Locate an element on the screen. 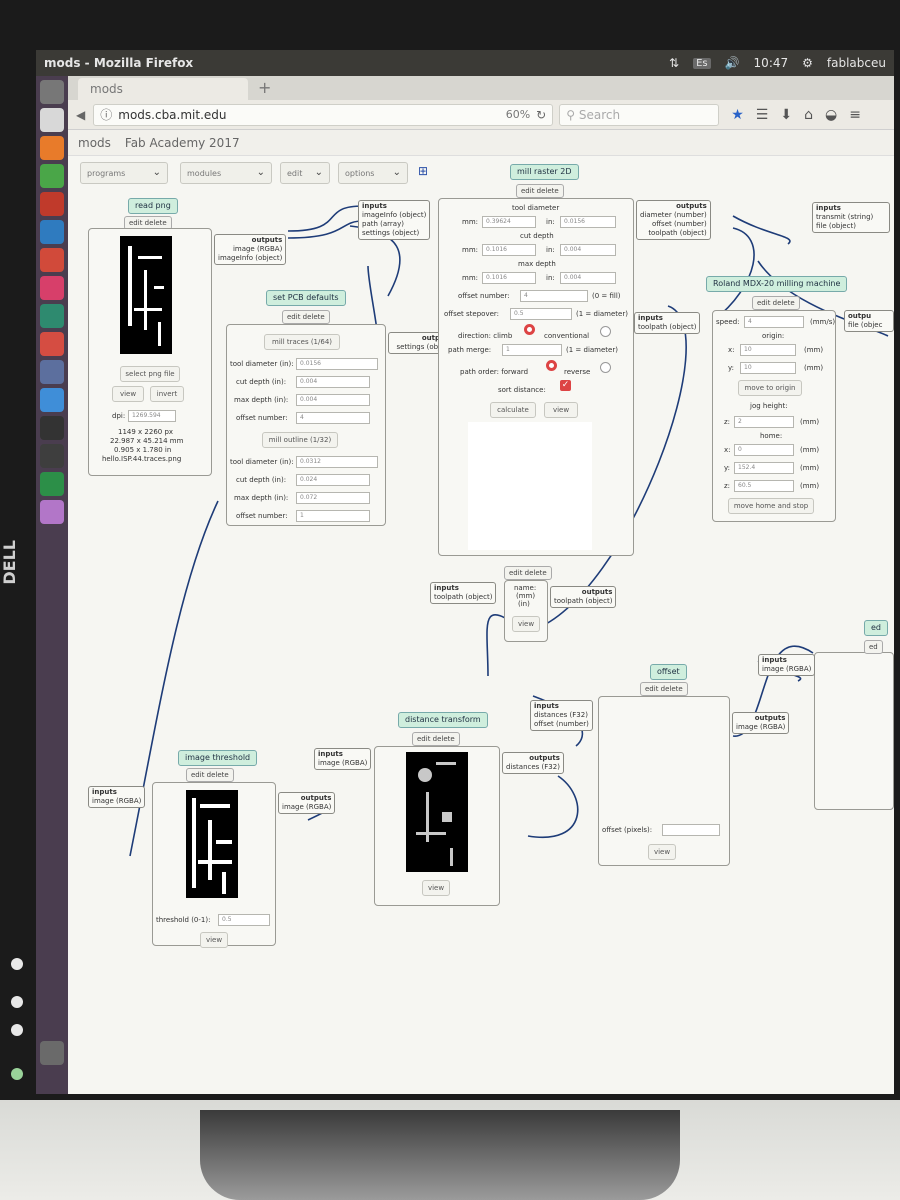 This screenshot has width=900, height=1200. output-diameter: diameter (number) is located at coordinates (673, 215).